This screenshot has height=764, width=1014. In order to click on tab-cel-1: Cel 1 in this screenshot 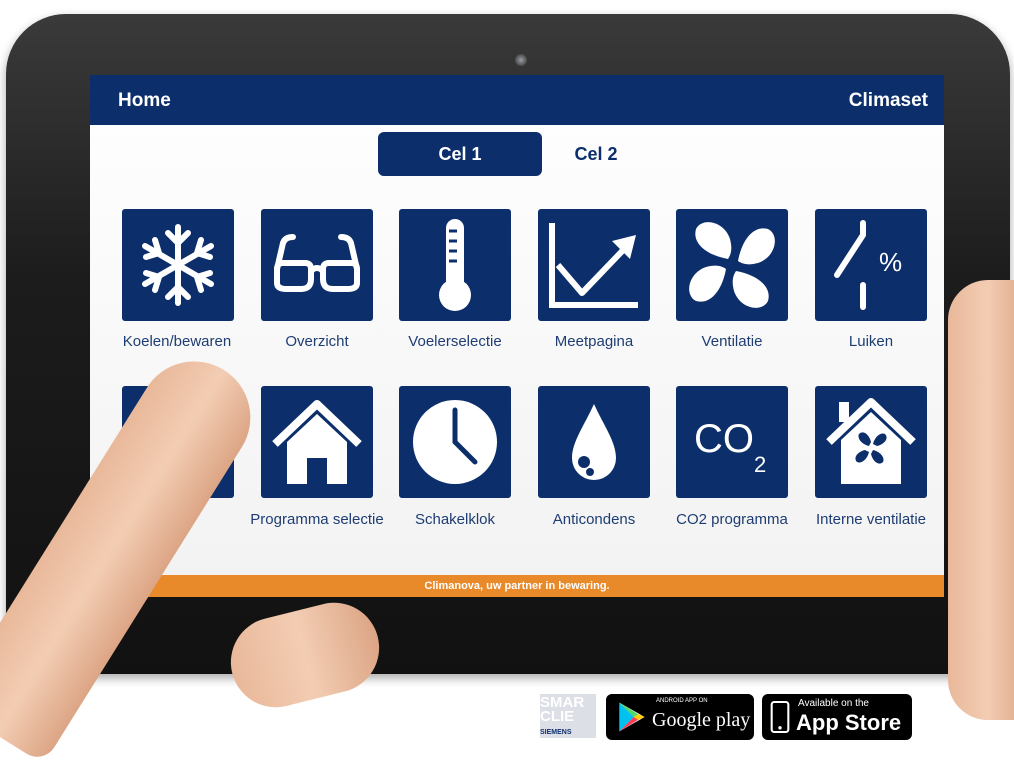, I will do `click(460, 154)`.